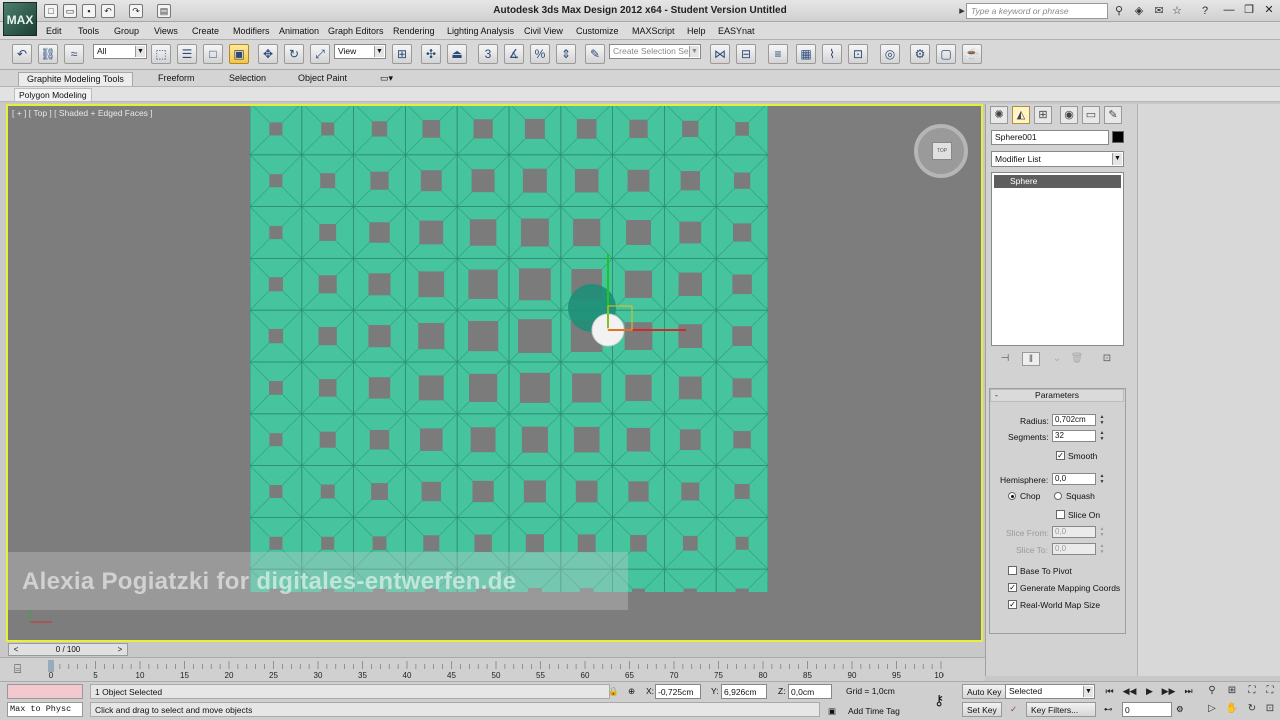 This screenshot has width=1280, height=720. What do you see at coordinates (920, 54) in the screenshot?
I see `render-setup-icon: ⚙` at bounding box center [920, 54].